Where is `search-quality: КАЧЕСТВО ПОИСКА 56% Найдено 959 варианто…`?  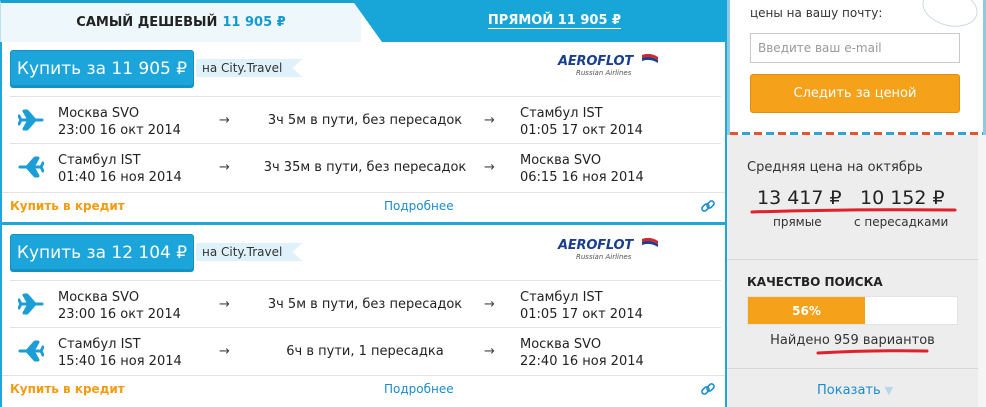 search-quality: КАЧЕСТВО ПОИСКА 56% Найдено 959 варианто… is located at coordinates (852, 334).